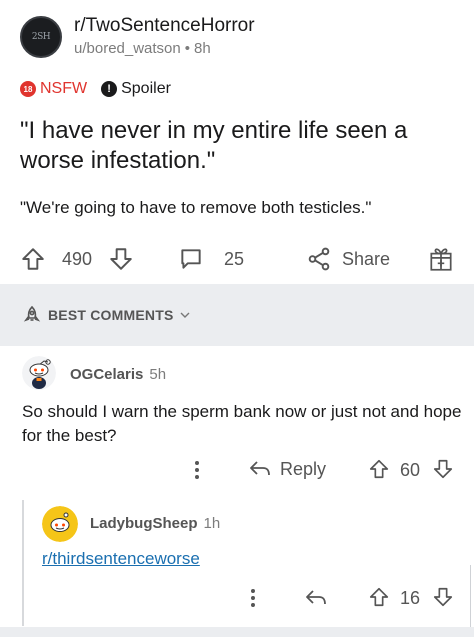  I want to click on comments-button, so click(191, 259).